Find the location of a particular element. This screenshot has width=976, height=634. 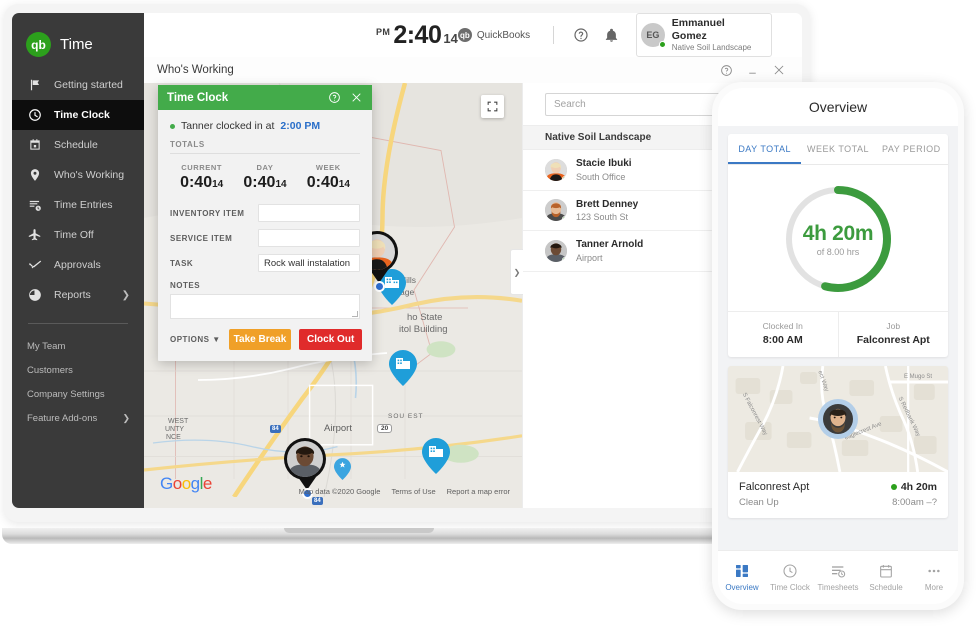

sidebar-item-customers: Customers is located at coordinates (78, 370).